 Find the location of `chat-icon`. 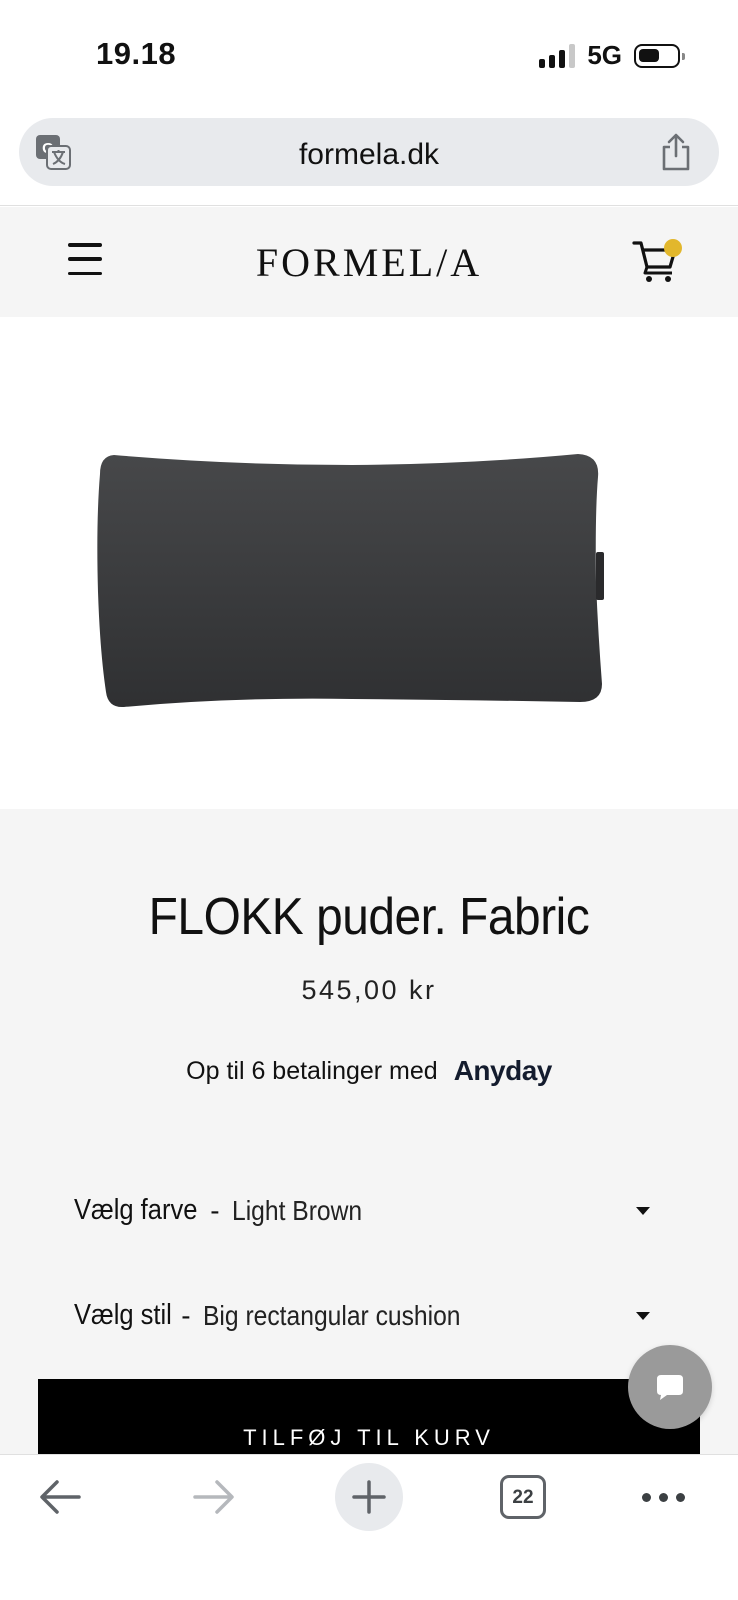

chat-icon is located at coordinates (670, 1387).